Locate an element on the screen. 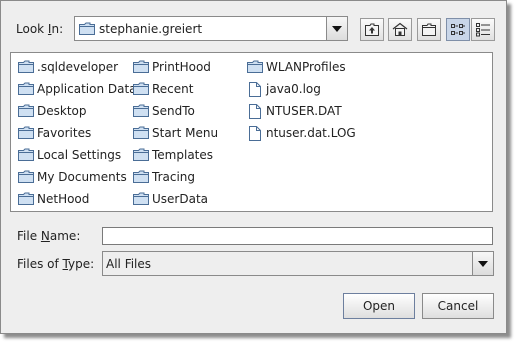  look-in-value: stephanie.greiert is located at coordinates (151, 29).